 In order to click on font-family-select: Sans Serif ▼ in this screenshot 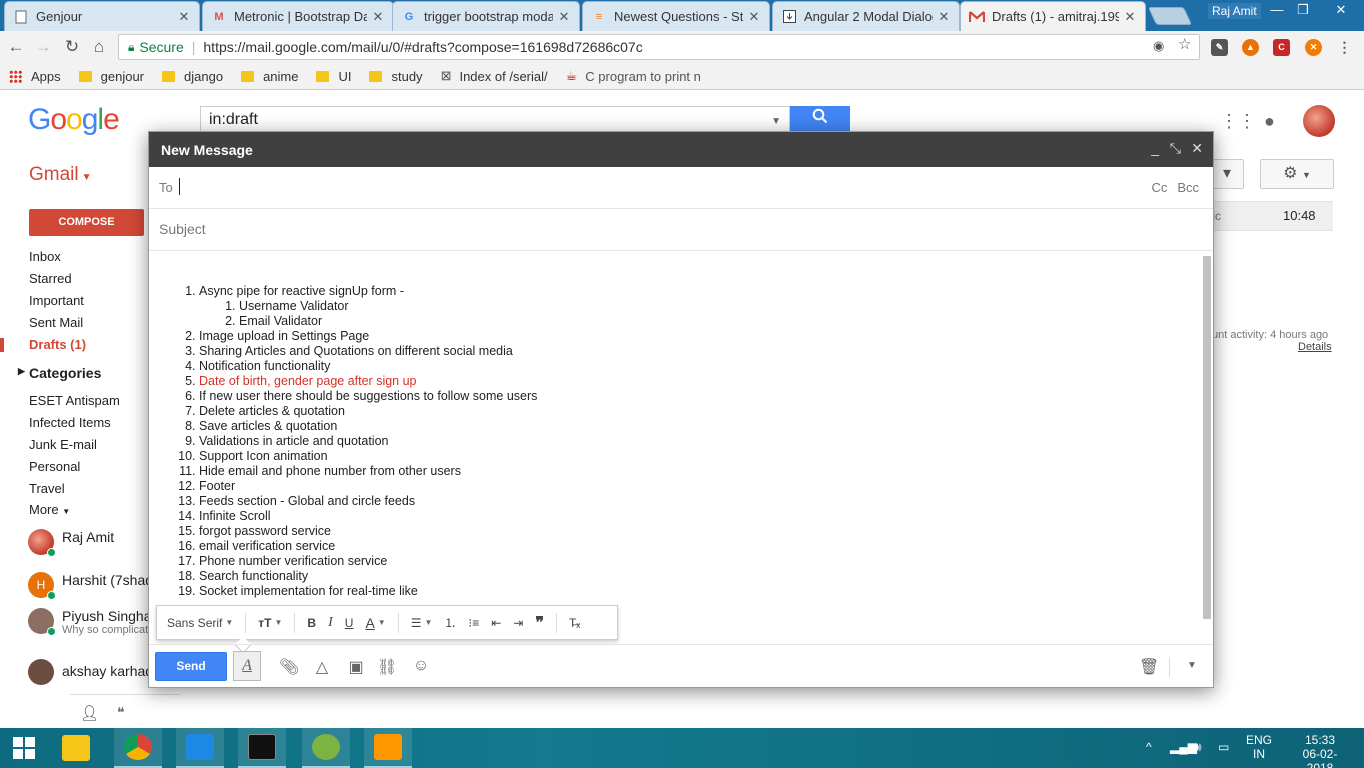, I will do `click(200, 623)`.